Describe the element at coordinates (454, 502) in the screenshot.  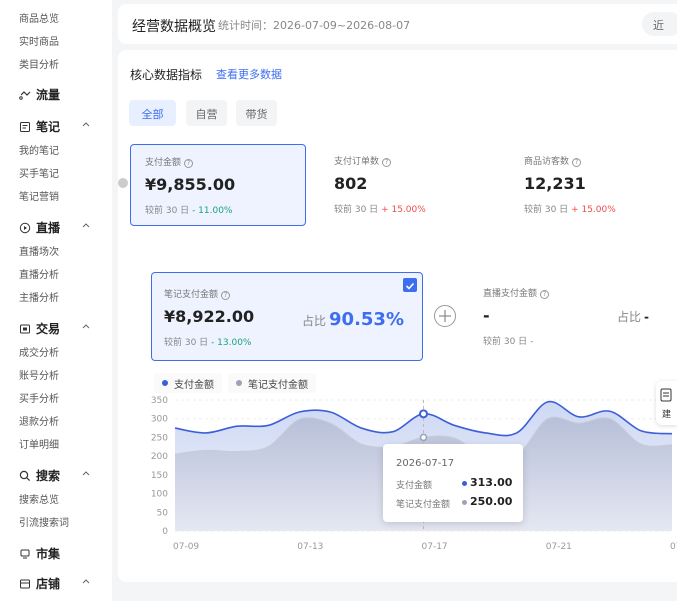
I see `tooltip-row-note-payment: 笔记支付金额 250.00` at that location.